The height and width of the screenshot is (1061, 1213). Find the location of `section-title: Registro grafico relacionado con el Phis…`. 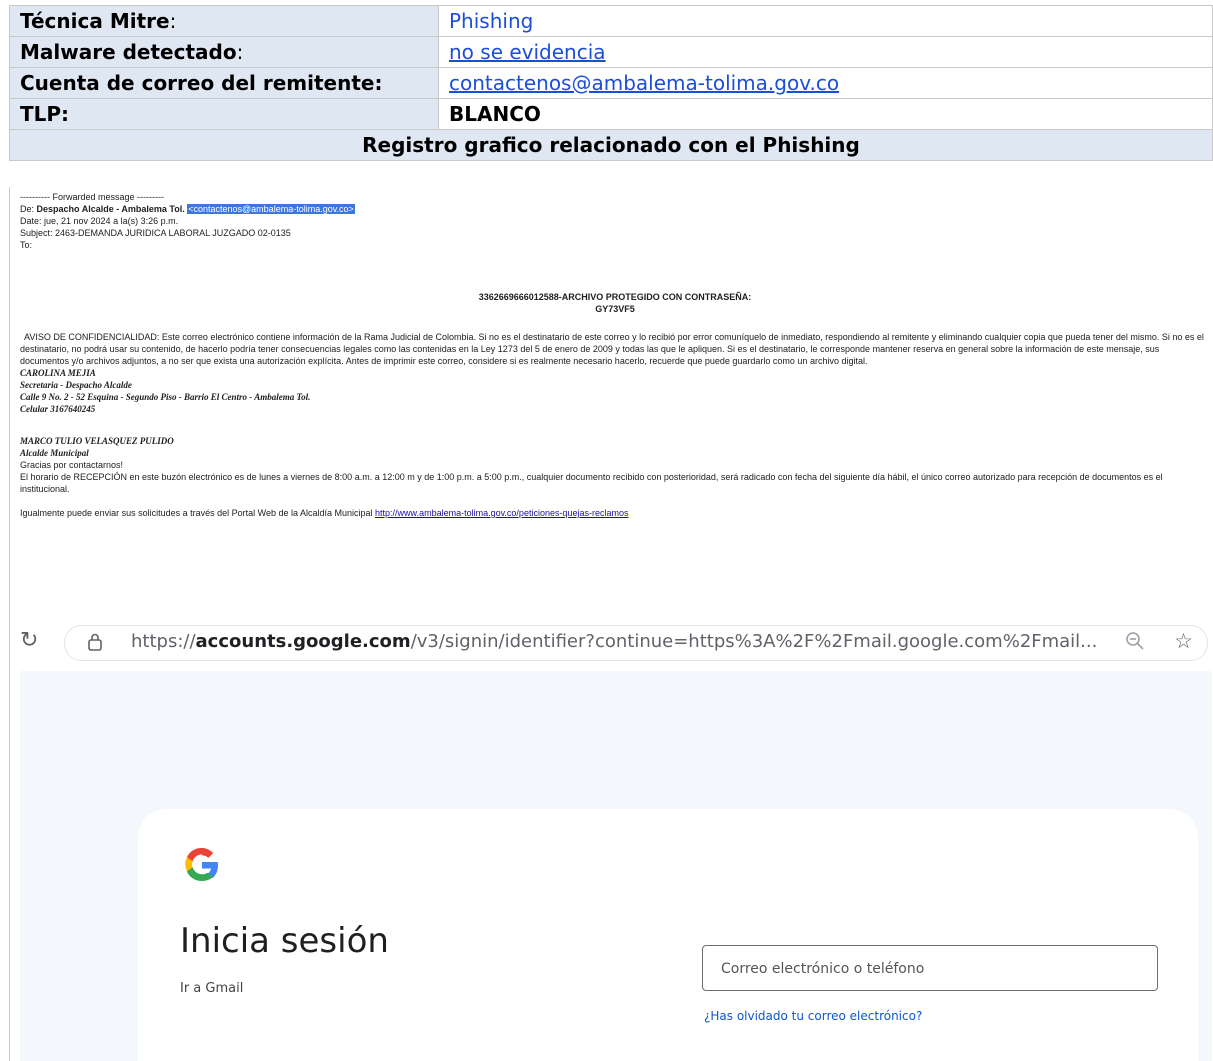

section-title: Registro grafico relacionado con el Phis… is located at coordinates (611, 145).